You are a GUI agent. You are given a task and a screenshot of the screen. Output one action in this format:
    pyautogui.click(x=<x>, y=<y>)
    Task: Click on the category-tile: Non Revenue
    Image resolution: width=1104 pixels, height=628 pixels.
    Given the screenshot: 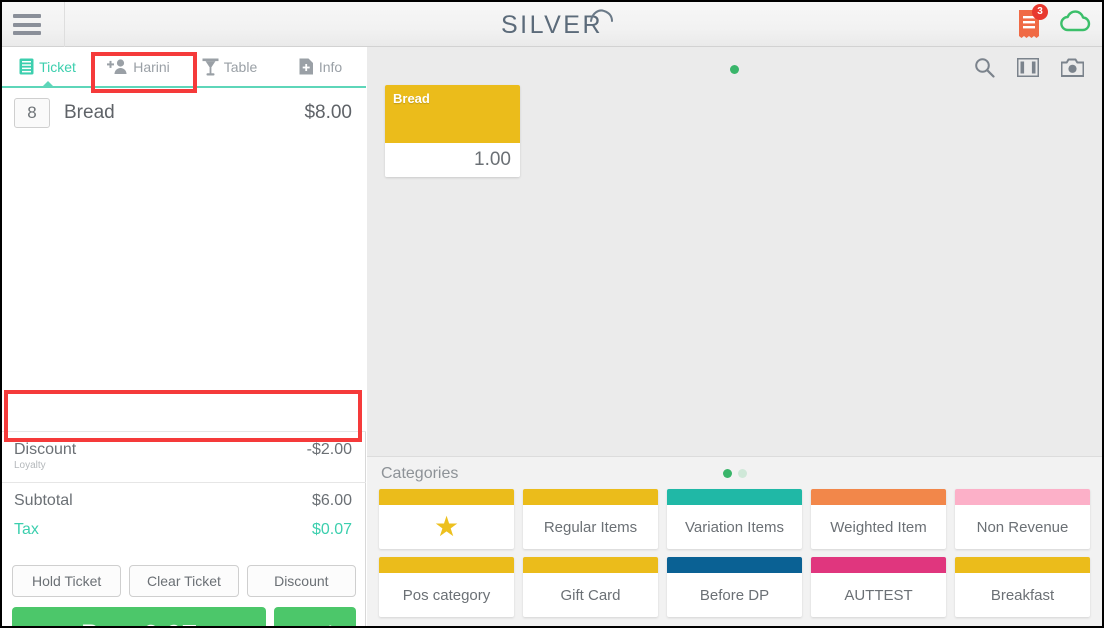 What is the action you would take?
    pyautogui.click(x=1022, y=519)
    